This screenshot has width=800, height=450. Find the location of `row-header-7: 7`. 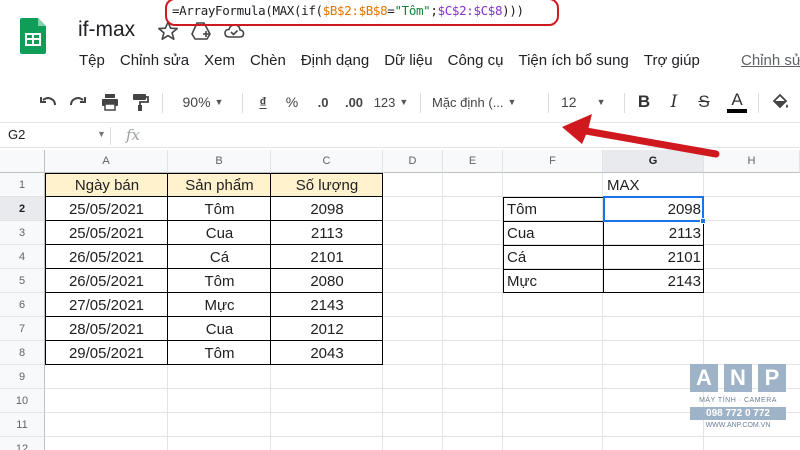

row-header-7: 7 is located at coordinates (22, 329).